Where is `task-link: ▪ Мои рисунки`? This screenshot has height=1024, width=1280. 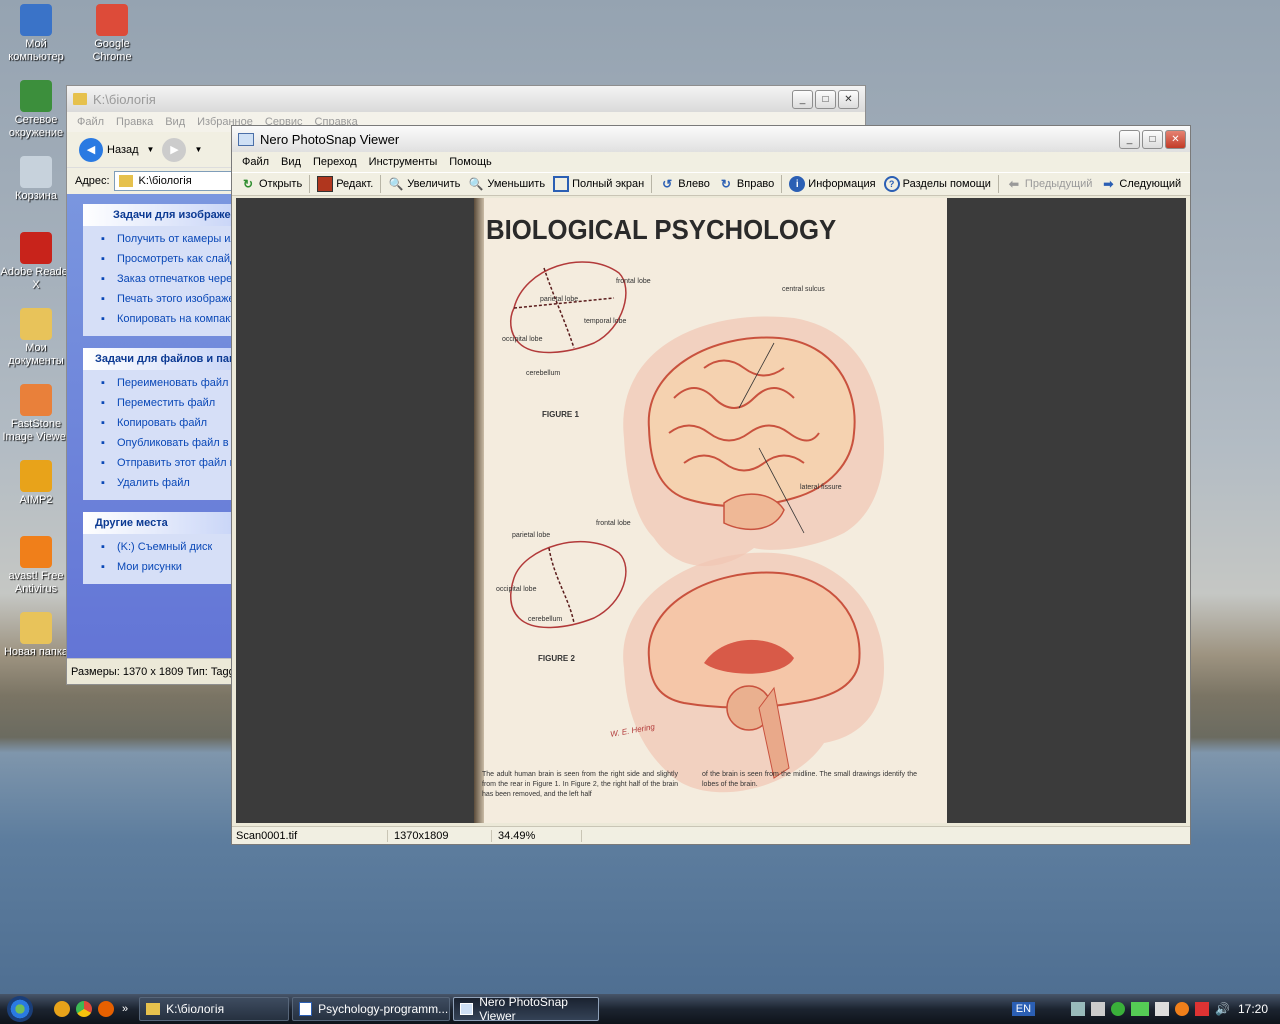 task-link: ▪ Мои рисунки is located at coordinates (160, 568).